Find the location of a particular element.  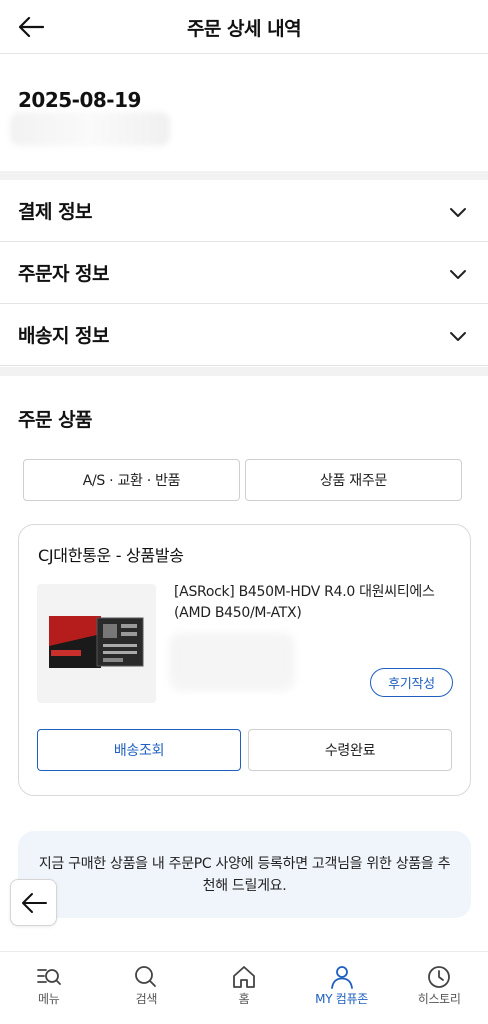

product-image is located at coordinates (96, 643).